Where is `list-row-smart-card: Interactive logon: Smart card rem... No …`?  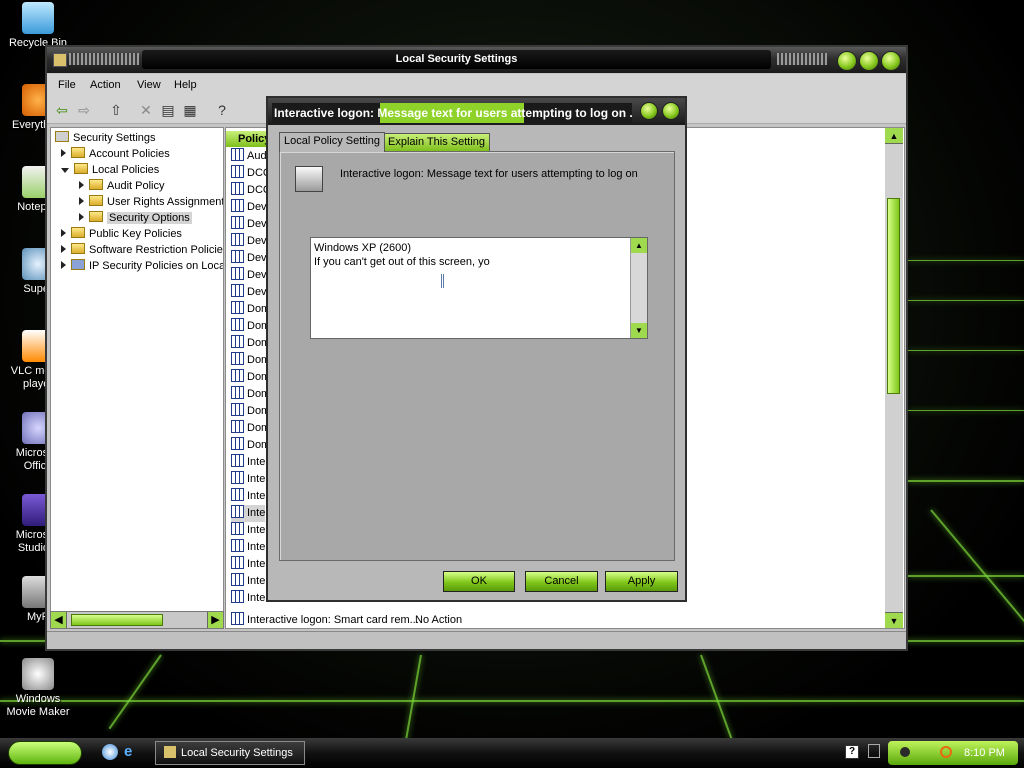 list-row-smart-card: Interactive logon: Smart card rem... No … is located at coordinates (551, 620).